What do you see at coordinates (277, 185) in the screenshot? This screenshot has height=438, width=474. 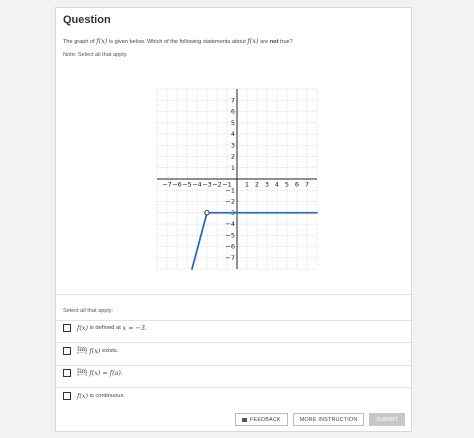 I see `x-tick-label: 4` at bounding box center [277, 185].